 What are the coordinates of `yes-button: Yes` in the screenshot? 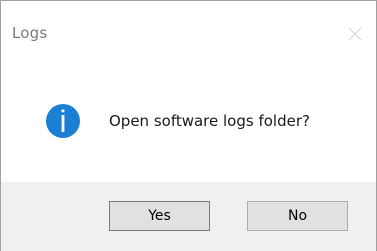 It's located at (159, 216).